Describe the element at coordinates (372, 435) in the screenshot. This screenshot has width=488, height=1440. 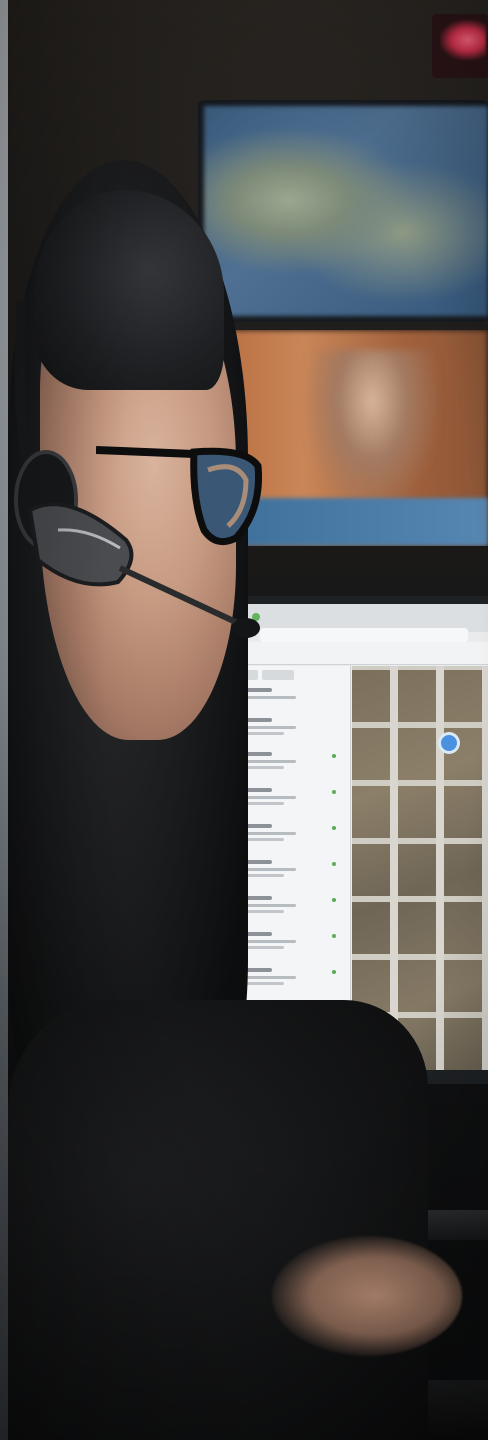
I see `news-anchor` at that location.